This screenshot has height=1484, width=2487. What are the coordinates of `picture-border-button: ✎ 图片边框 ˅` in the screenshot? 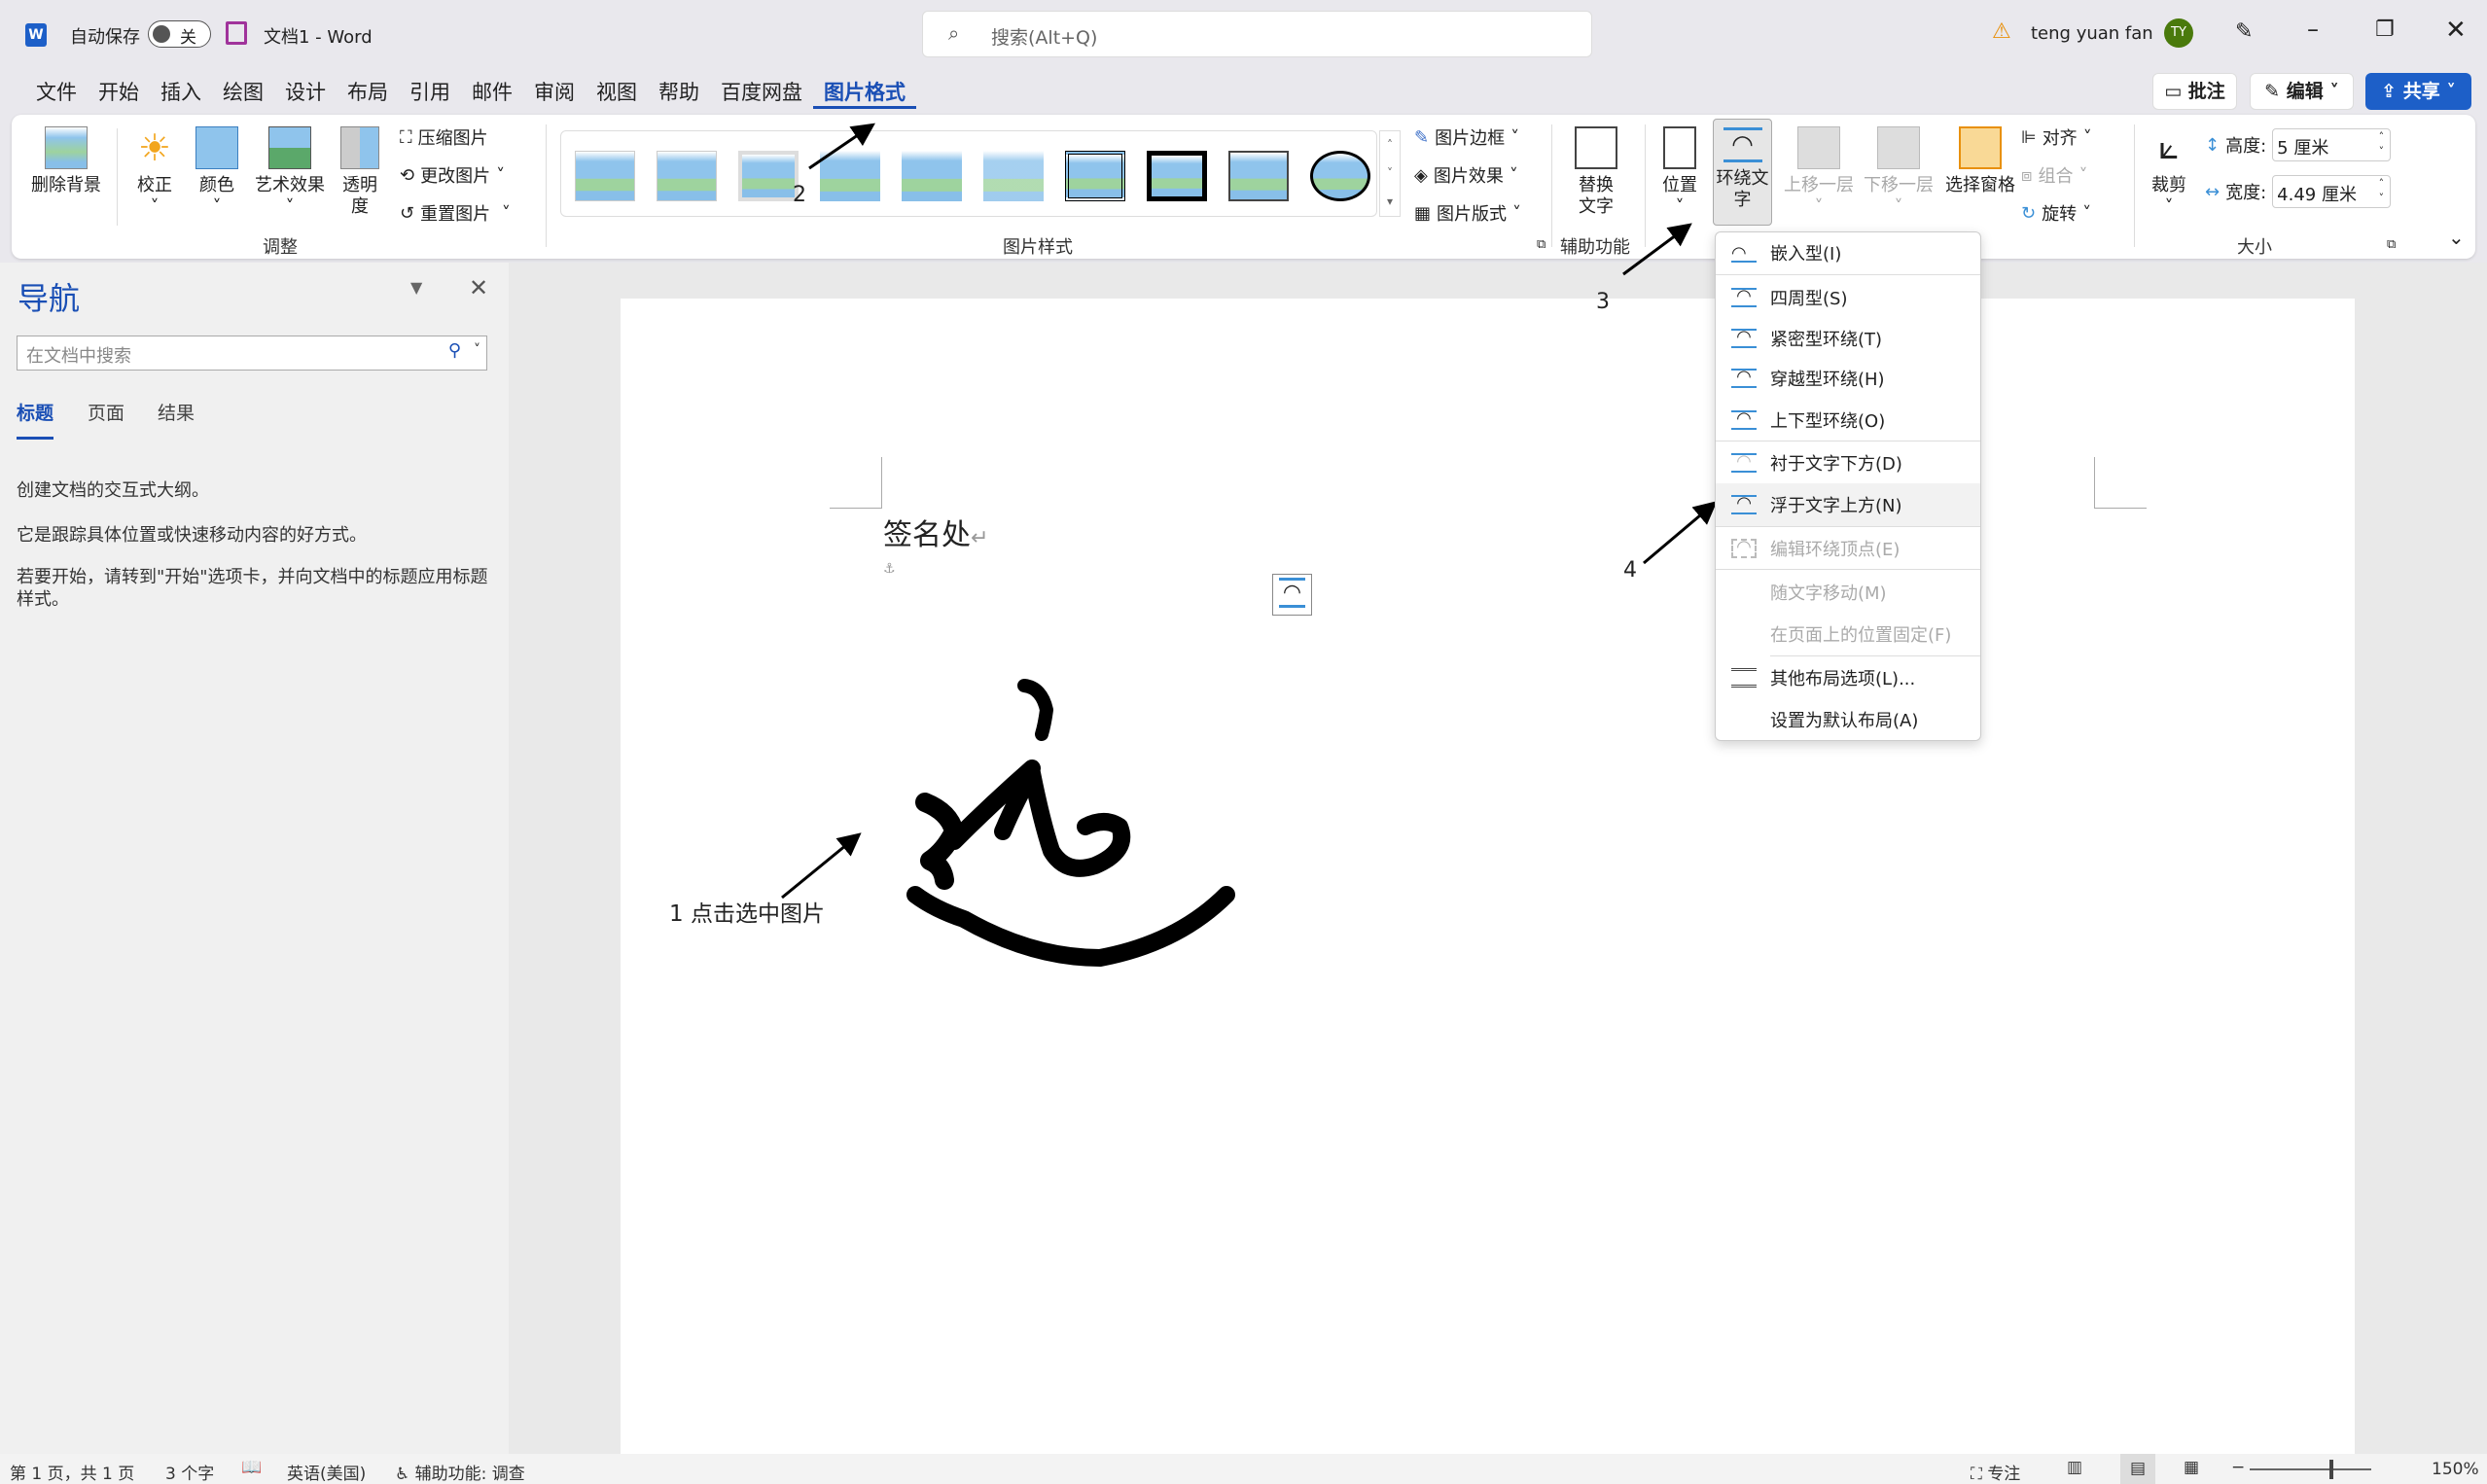 It's located at (1466, 137).